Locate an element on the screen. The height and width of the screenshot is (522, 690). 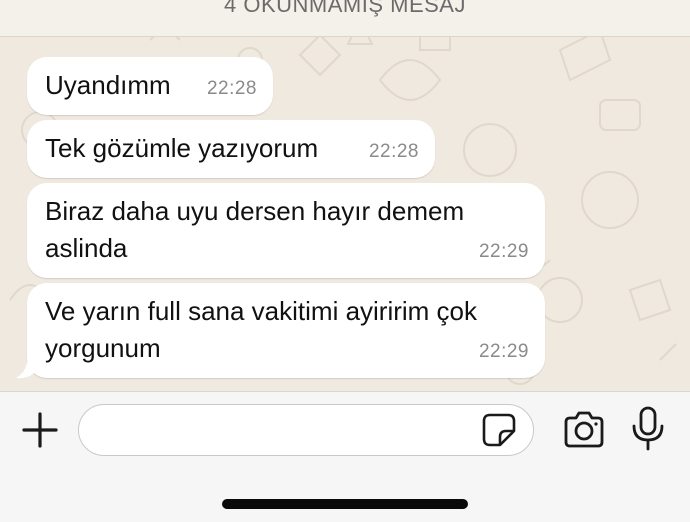
camera-icon is located at coordinates (584, 430).